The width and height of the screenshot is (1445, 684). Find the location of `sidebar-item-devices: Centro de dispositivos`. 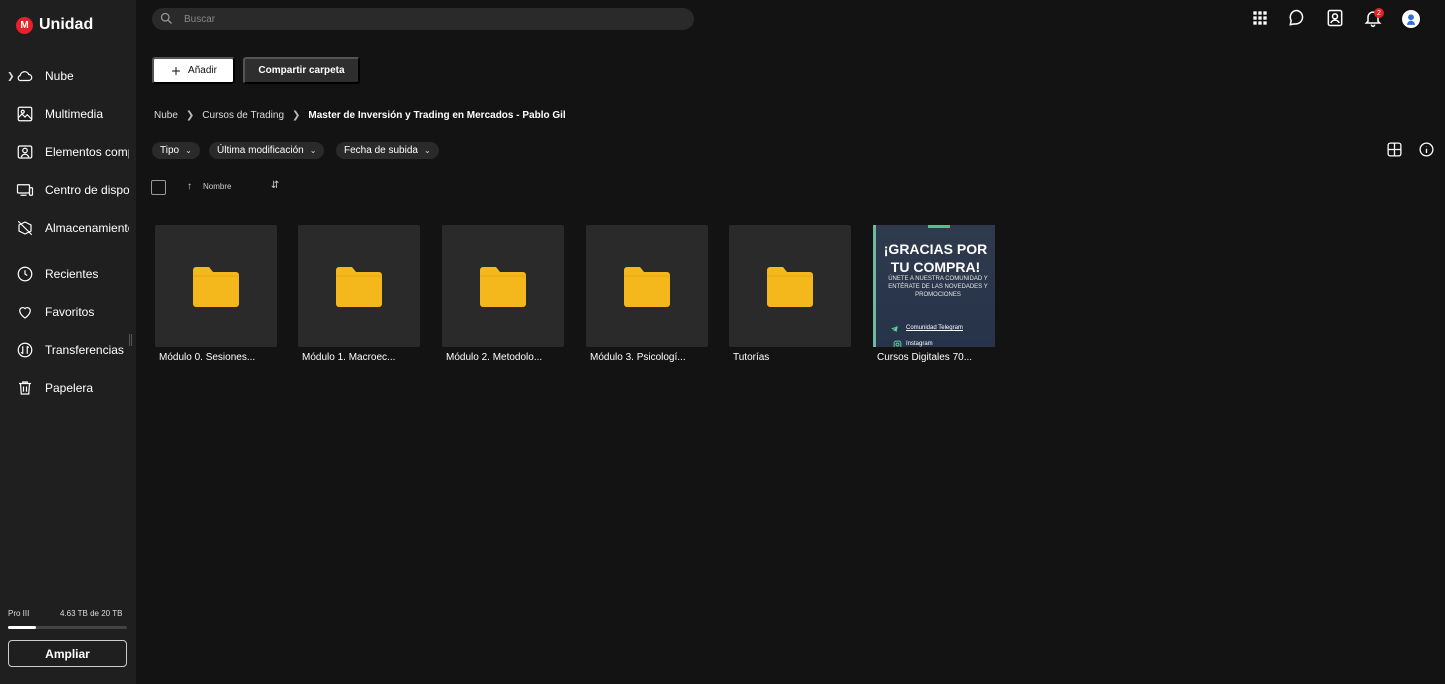

sidebar-item-devices: Centro de dispositivos is located at coordinates (68, 190).